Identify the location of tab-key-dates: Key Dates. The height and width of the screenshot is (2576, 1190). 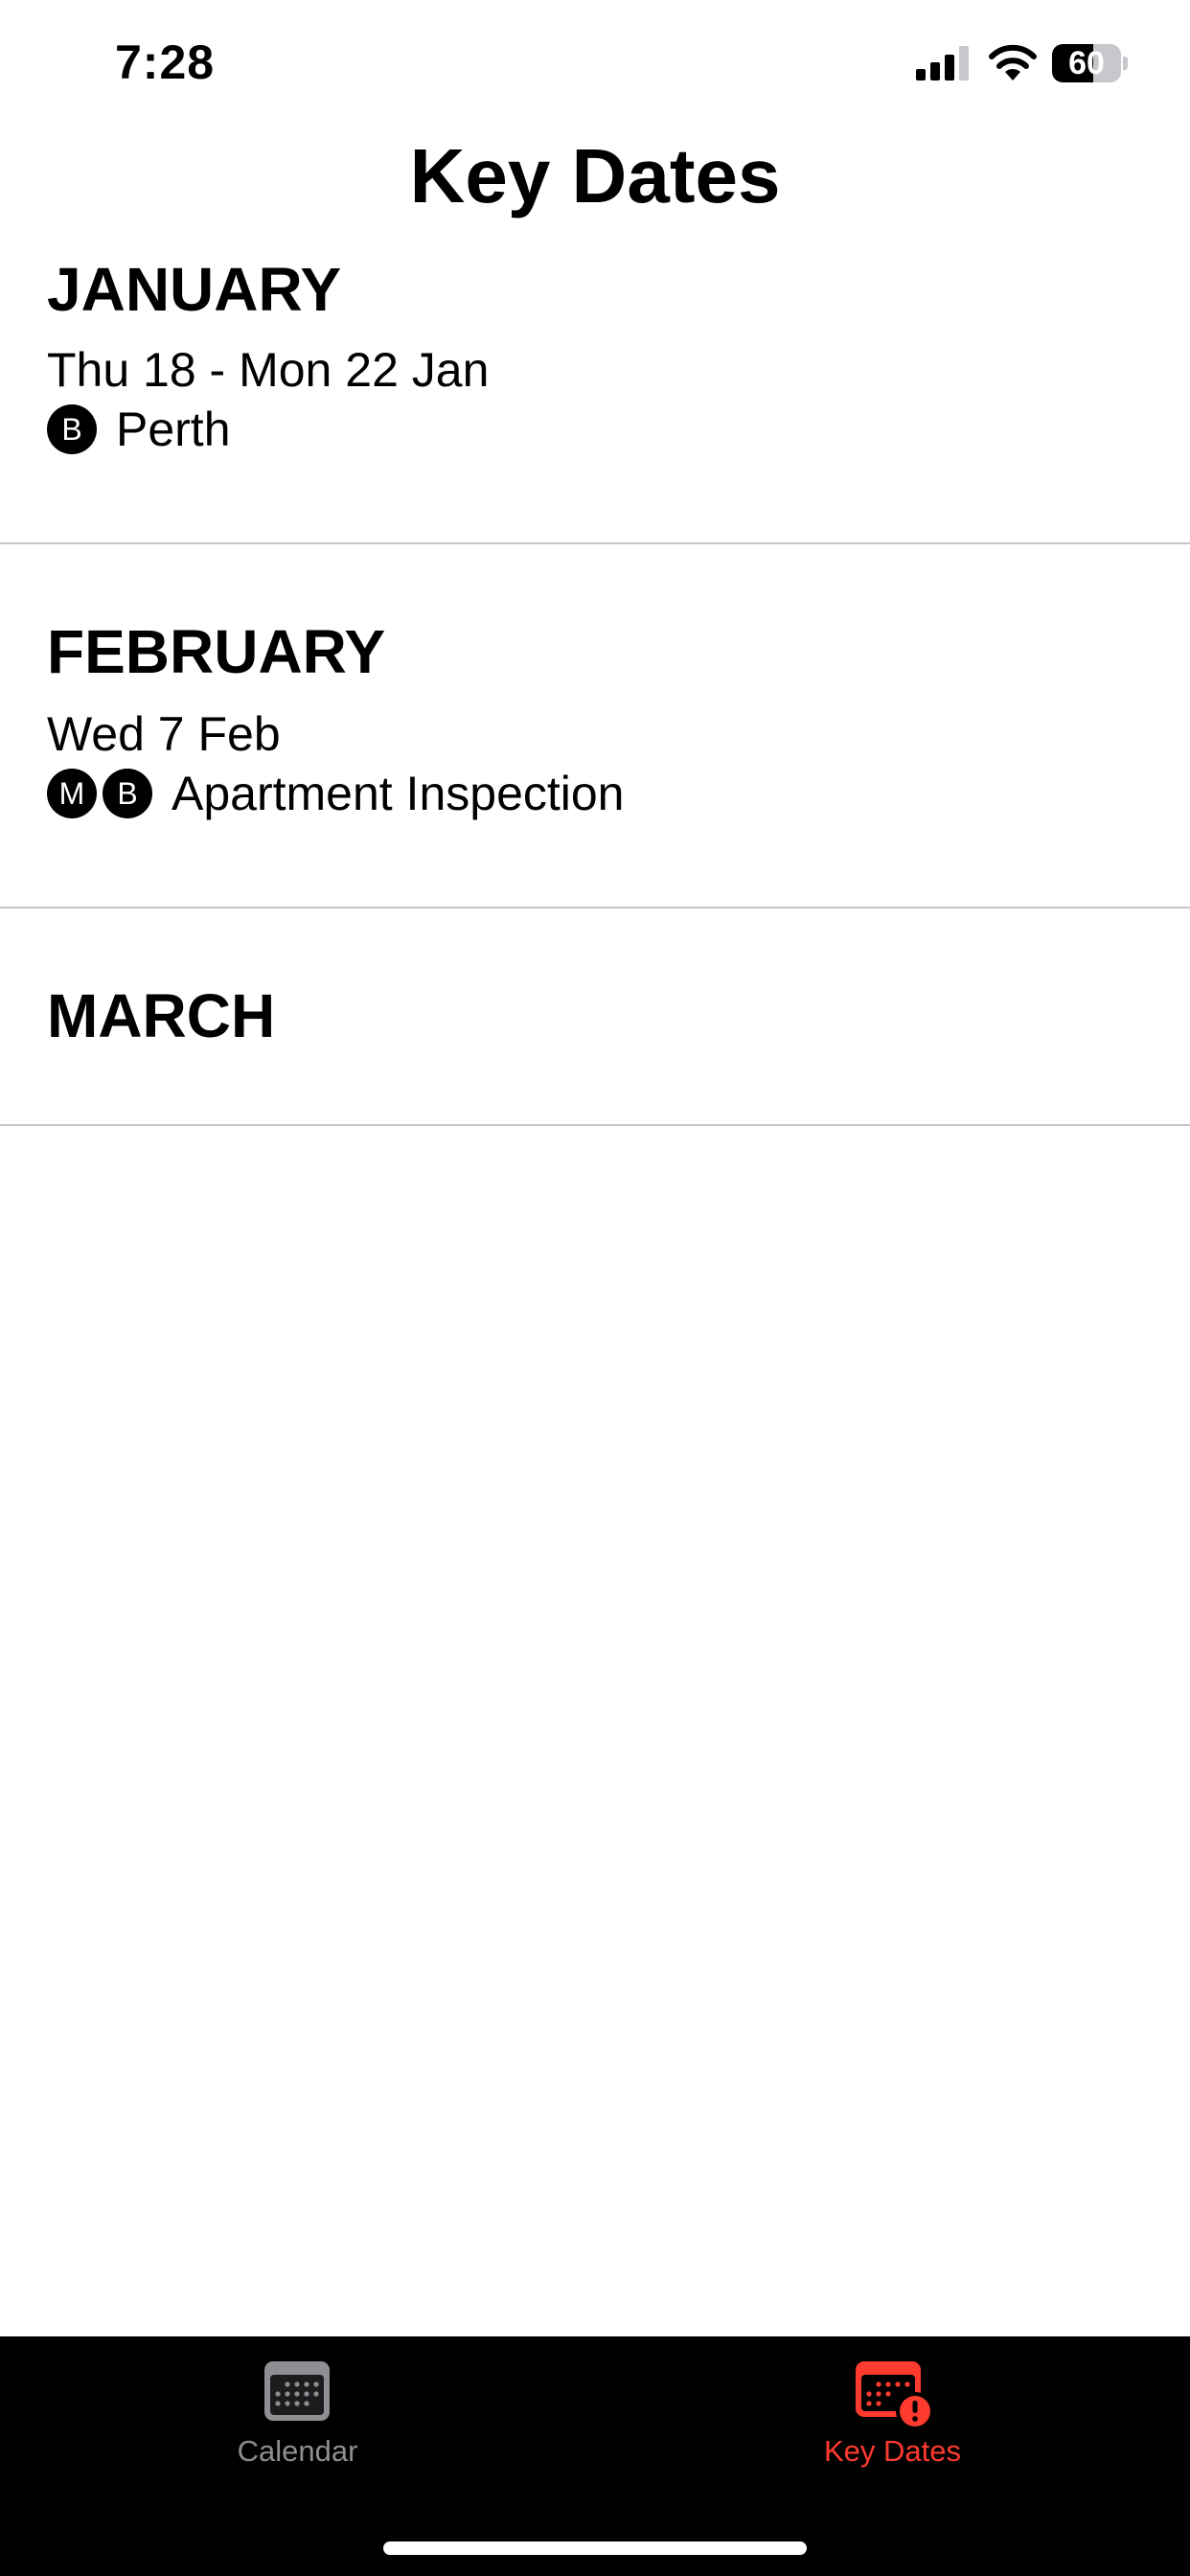
(893, 2417).